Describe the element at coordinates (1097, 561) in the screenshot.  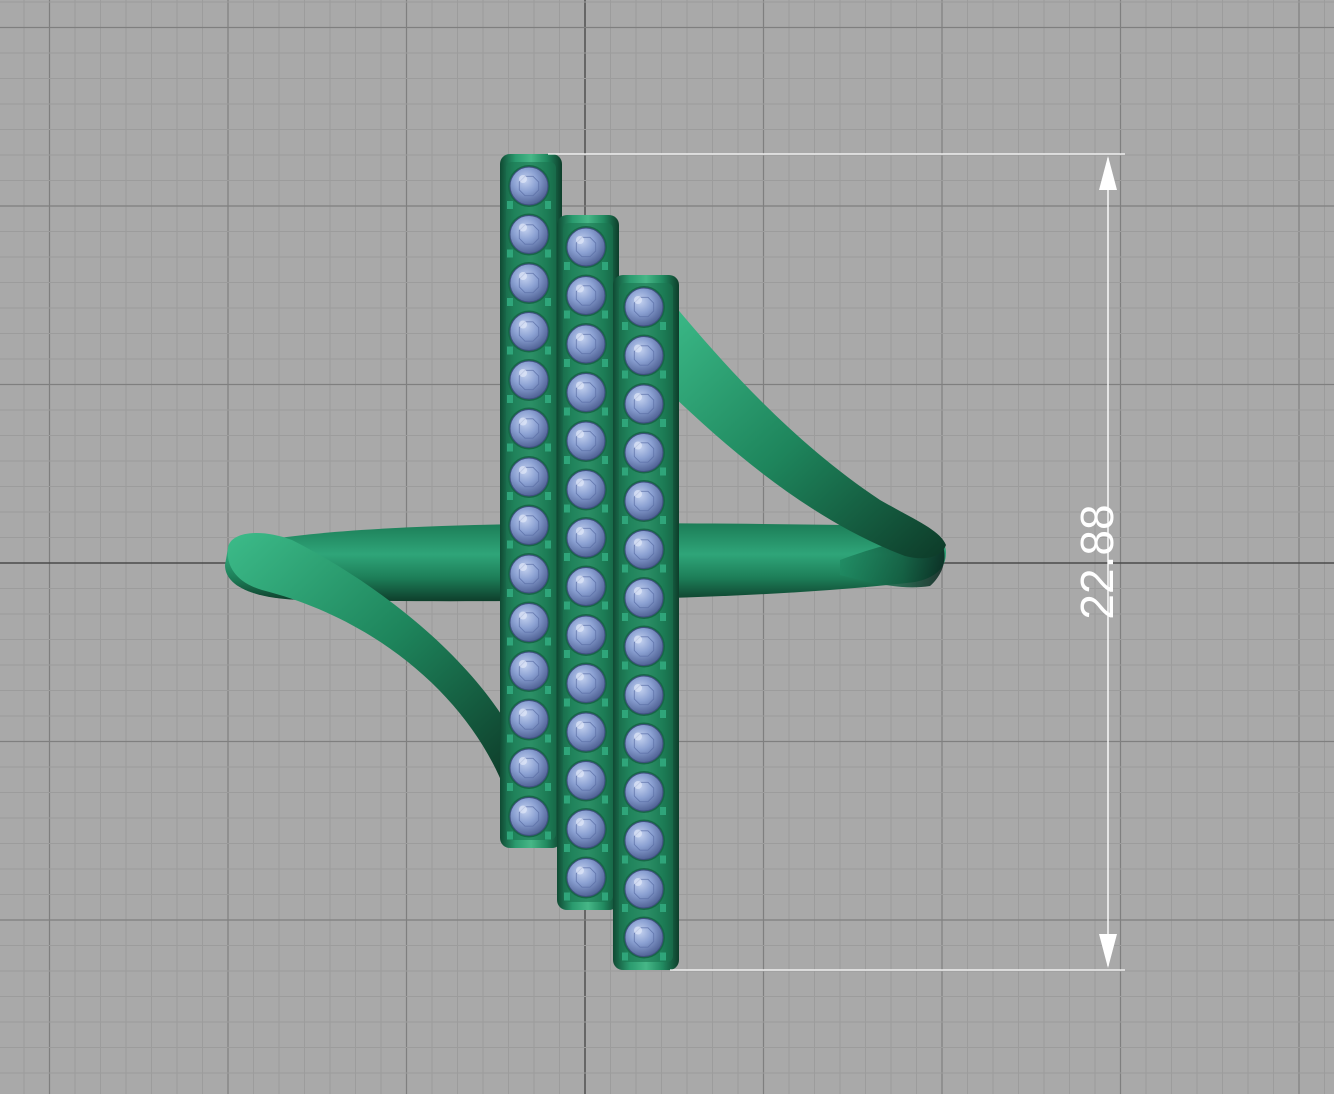
I see `dimension-value: 22.88` at that location.